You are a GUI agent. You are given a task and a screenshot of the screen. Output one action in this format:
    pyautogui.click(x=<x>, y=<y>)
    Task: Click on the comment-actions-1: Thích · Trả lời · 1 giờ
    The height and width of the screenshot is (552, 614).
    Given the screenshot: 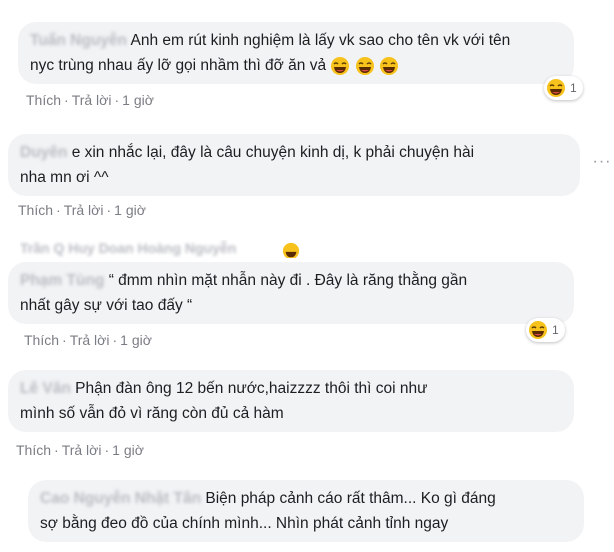 What is the action you would take?
    pyautogui.click(x=90, y=100)
    